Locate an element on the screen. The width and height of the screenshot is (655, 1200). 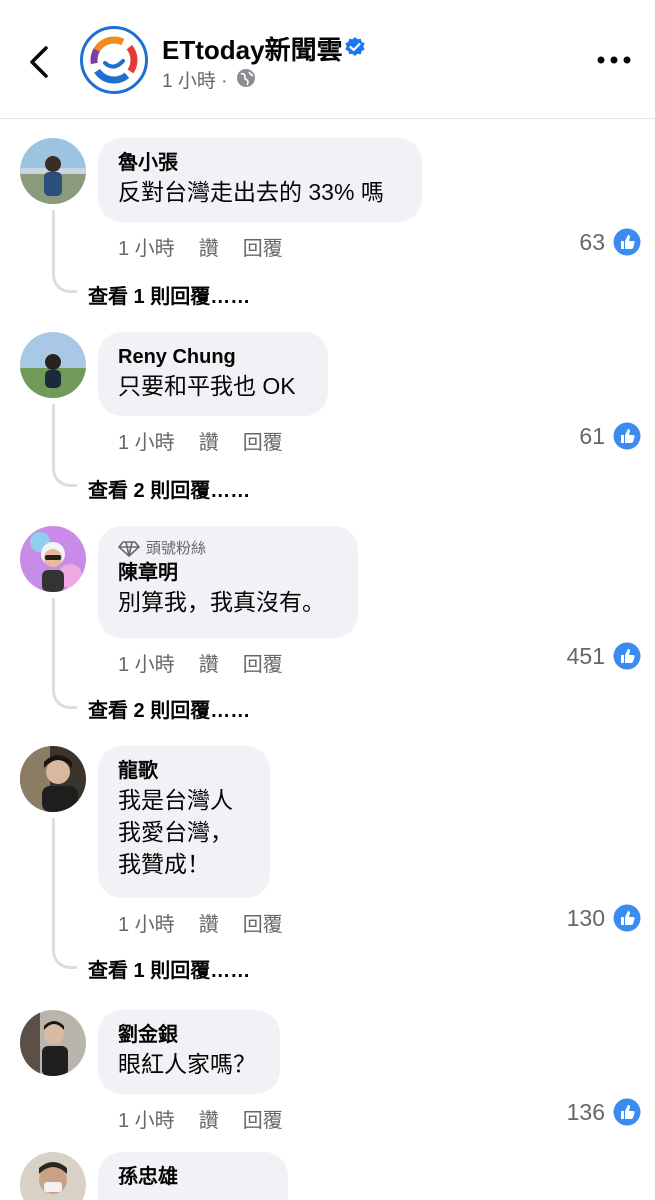
like-count: 61 is located at coordinates (610, 436).